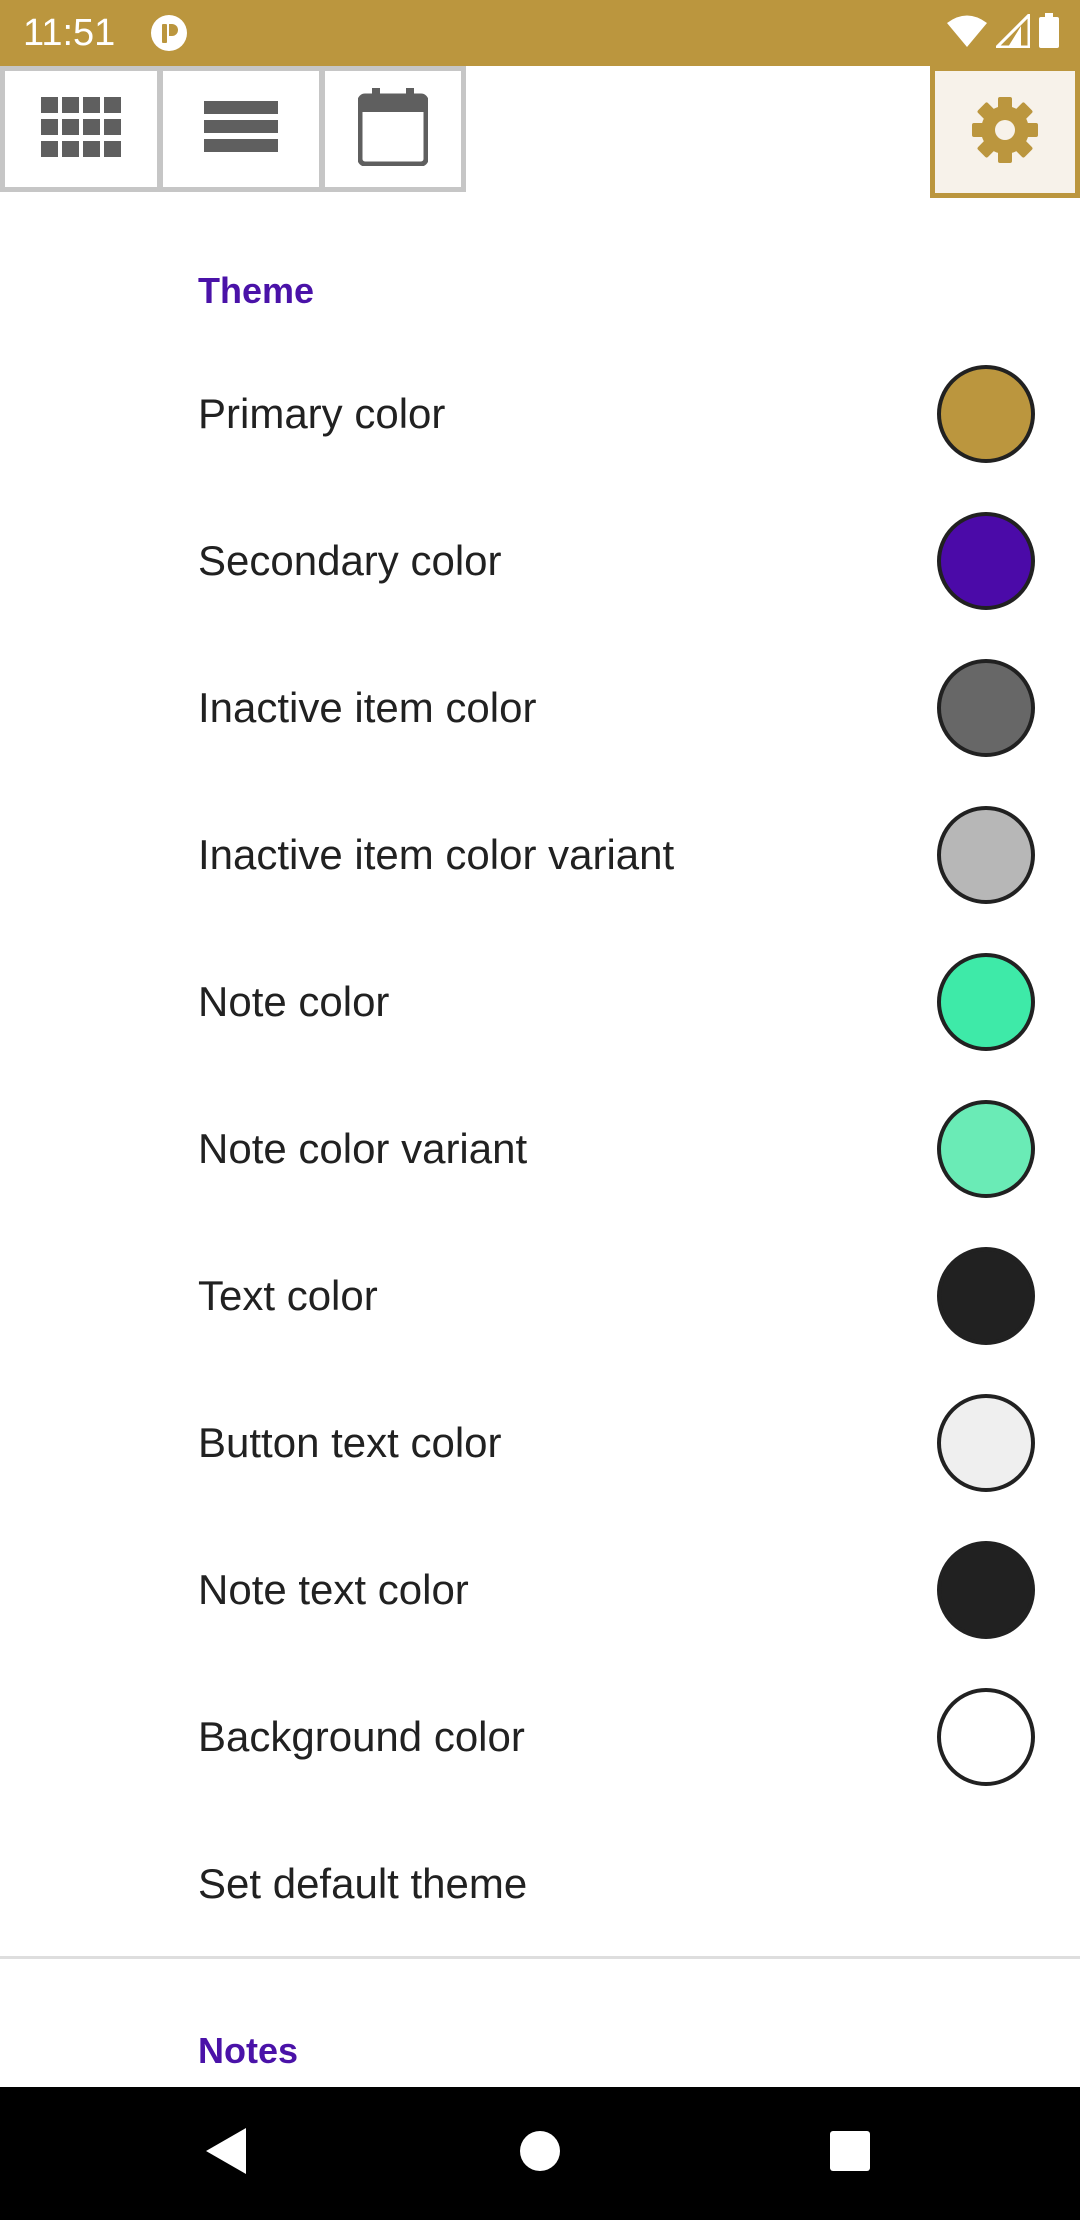 Image resolution: width=1080 pixels, height=2220 pixels. What do you see at coordinates (69, 33) in the screenshot?
I see `status-time: 11:51` at bounding box center [69, 33].